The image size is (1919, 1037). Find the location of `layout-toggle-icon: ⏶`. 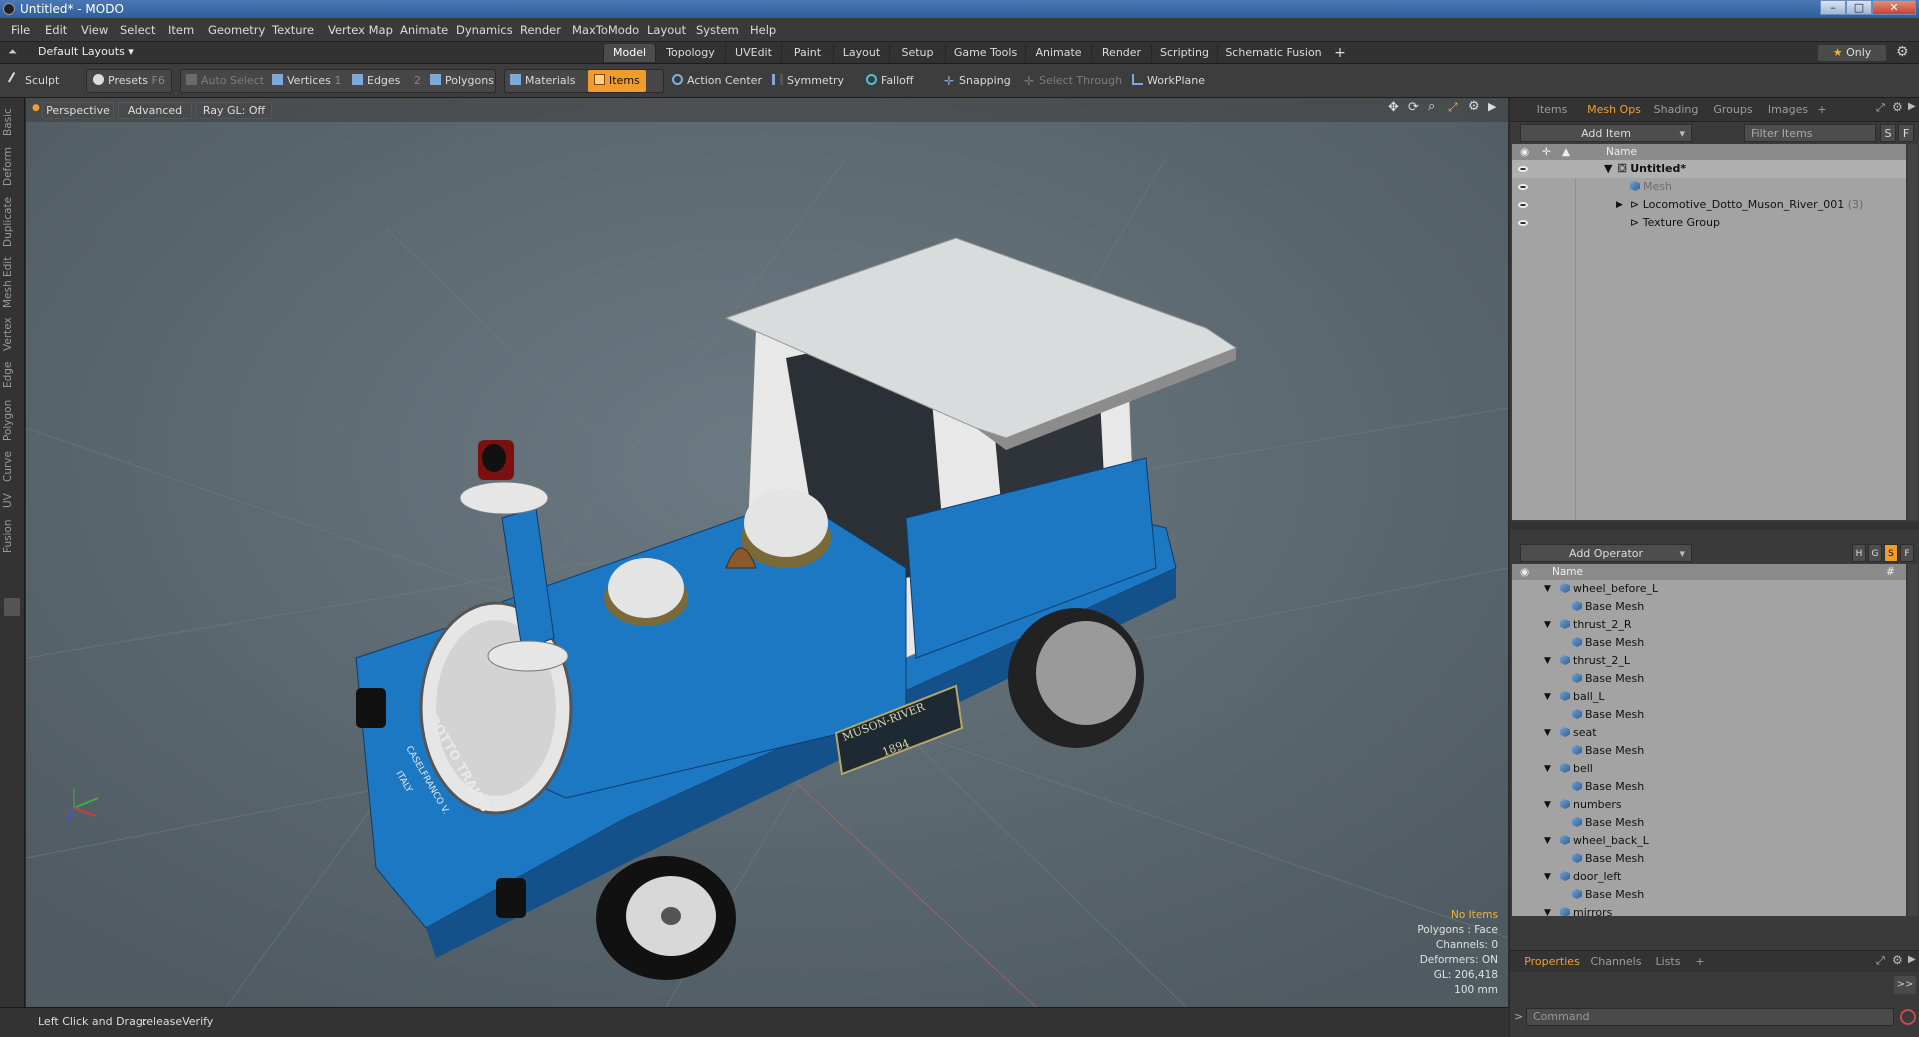

layout-toggle-icon: ⏶ is located at coordinates (12, 52).